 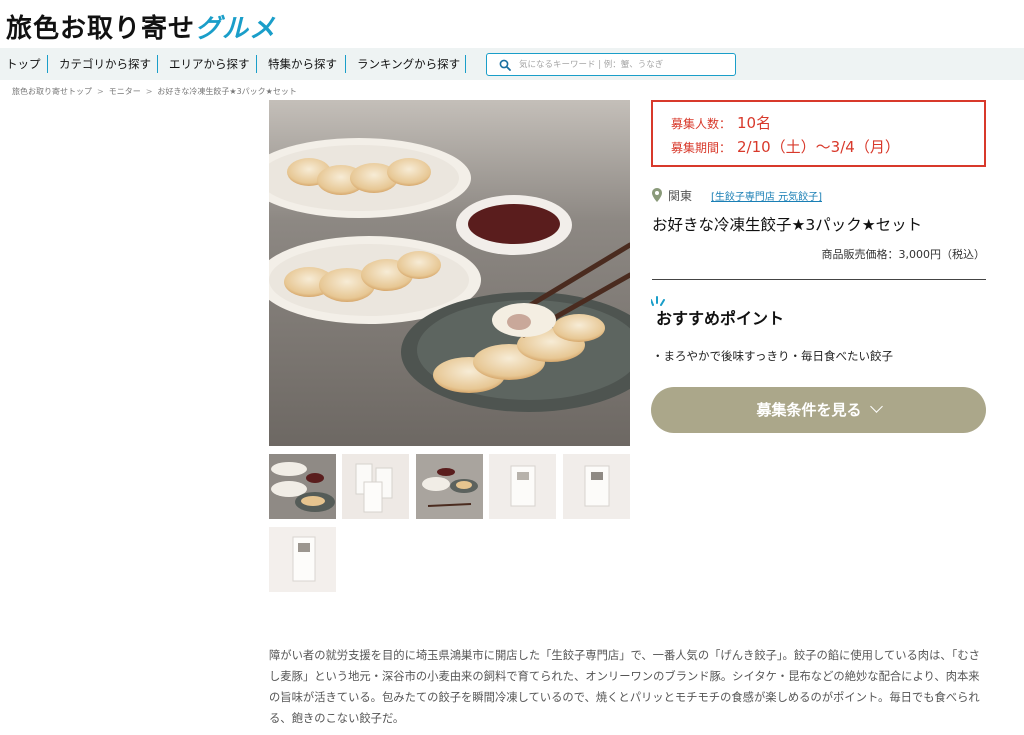 I want to click on site-header: 旅色お取り寄せグルメ, so click(x=512, y=24).